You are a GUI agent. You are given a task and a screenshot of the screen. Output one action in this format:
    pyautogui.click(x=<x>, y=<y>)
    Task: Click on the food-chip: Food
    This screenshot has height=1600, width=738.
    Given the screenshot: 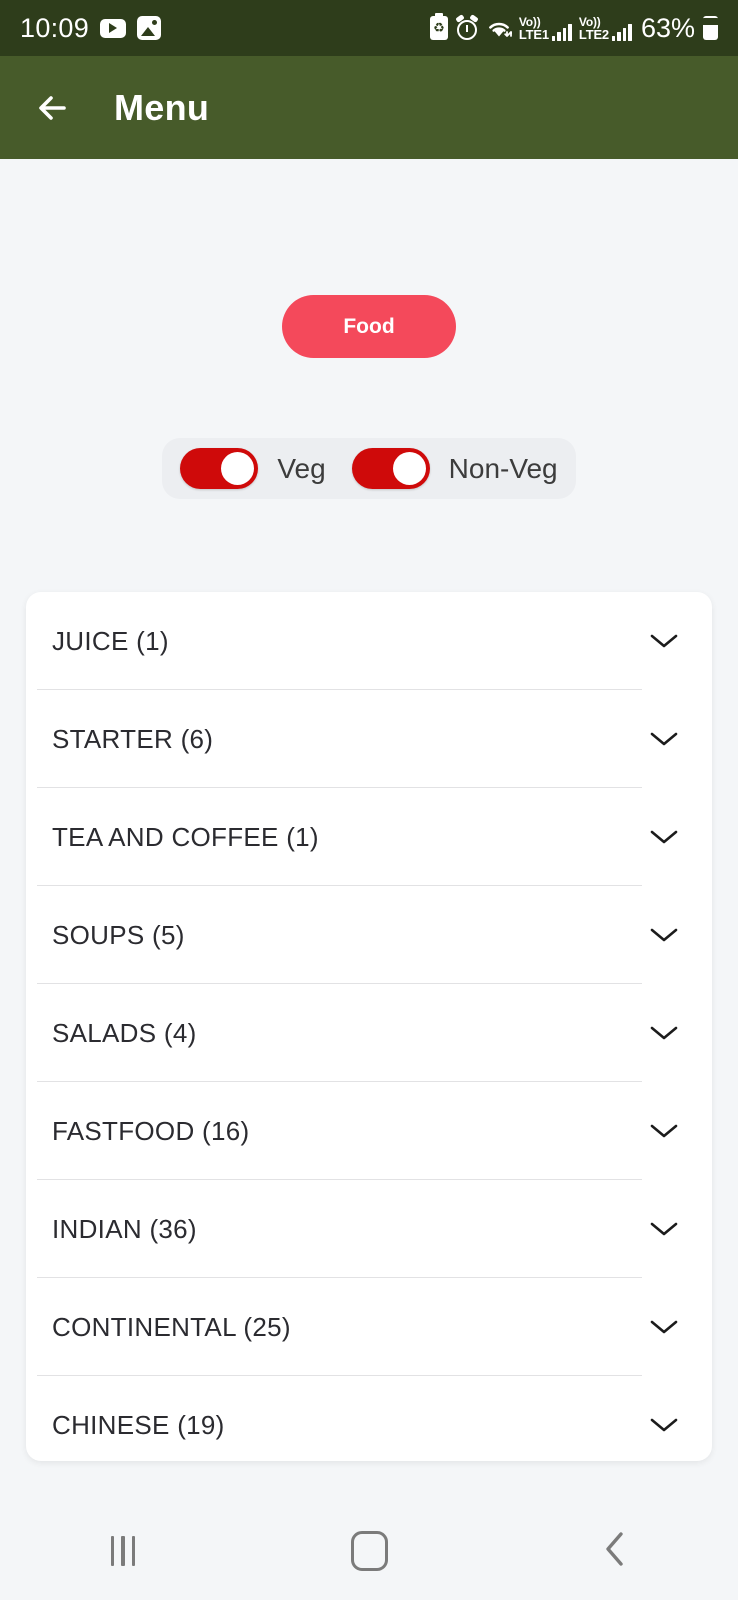 What is the action you would take?
    pyautogui.click(x=369, y=326)
    